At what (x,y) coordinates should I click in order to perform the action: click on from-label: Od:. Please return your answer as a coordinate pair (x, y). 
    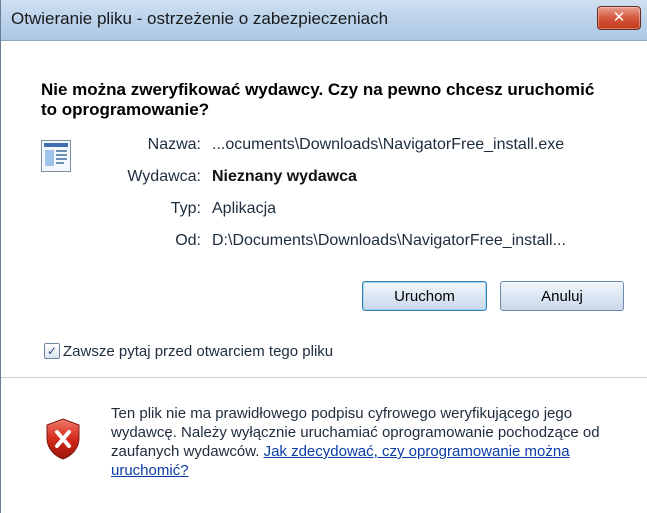
    Looking at the image, I should click on (188, 240).